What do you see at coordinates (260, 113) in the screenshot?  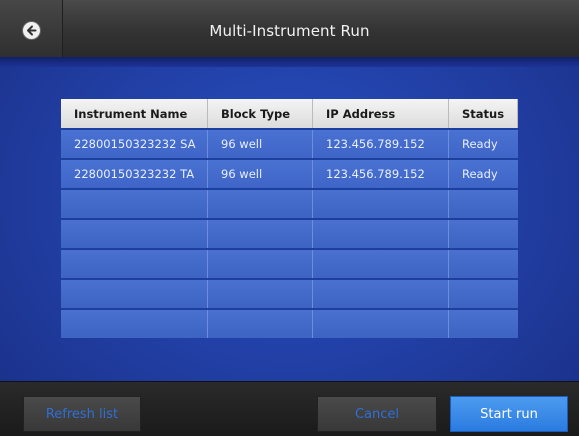 I see `column-header-block-type: Block Type` at bounding box center [260, 113].